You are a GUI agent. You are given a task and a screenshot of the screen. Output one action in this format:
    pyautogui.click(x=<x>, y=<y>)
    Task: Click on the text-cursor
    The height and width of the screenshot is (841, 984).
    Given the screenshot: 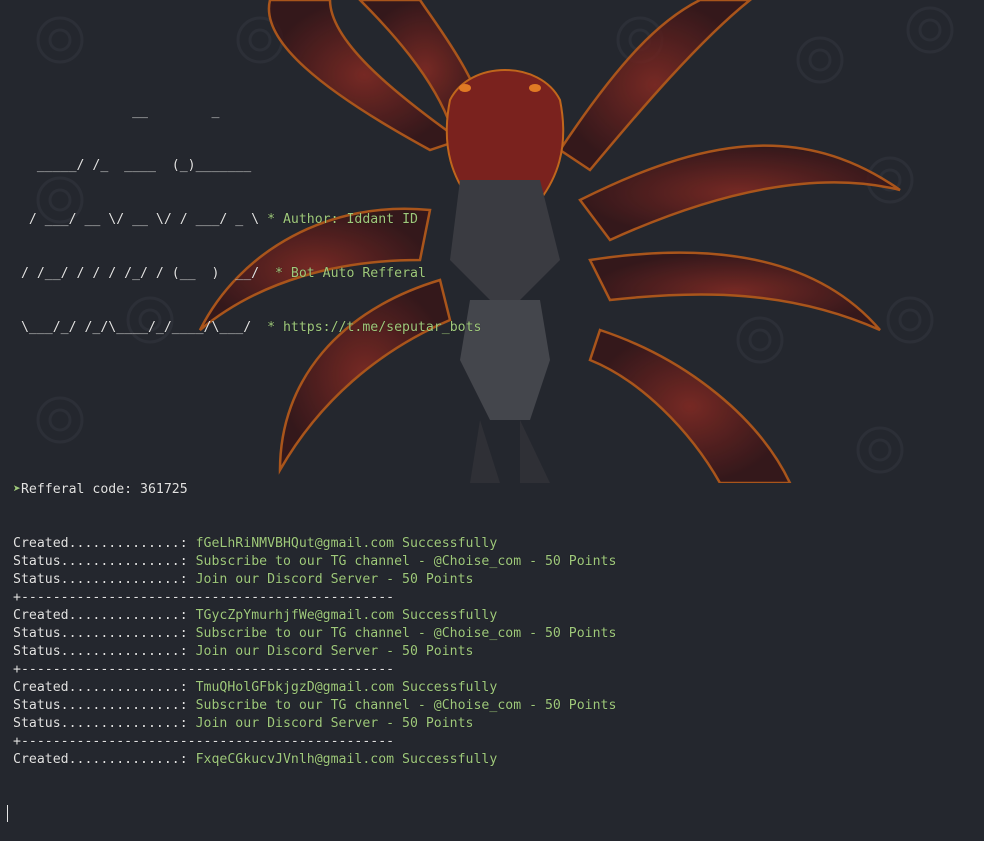 What is the action you would take?
    pyautogui.click(x=7, y=813)
    